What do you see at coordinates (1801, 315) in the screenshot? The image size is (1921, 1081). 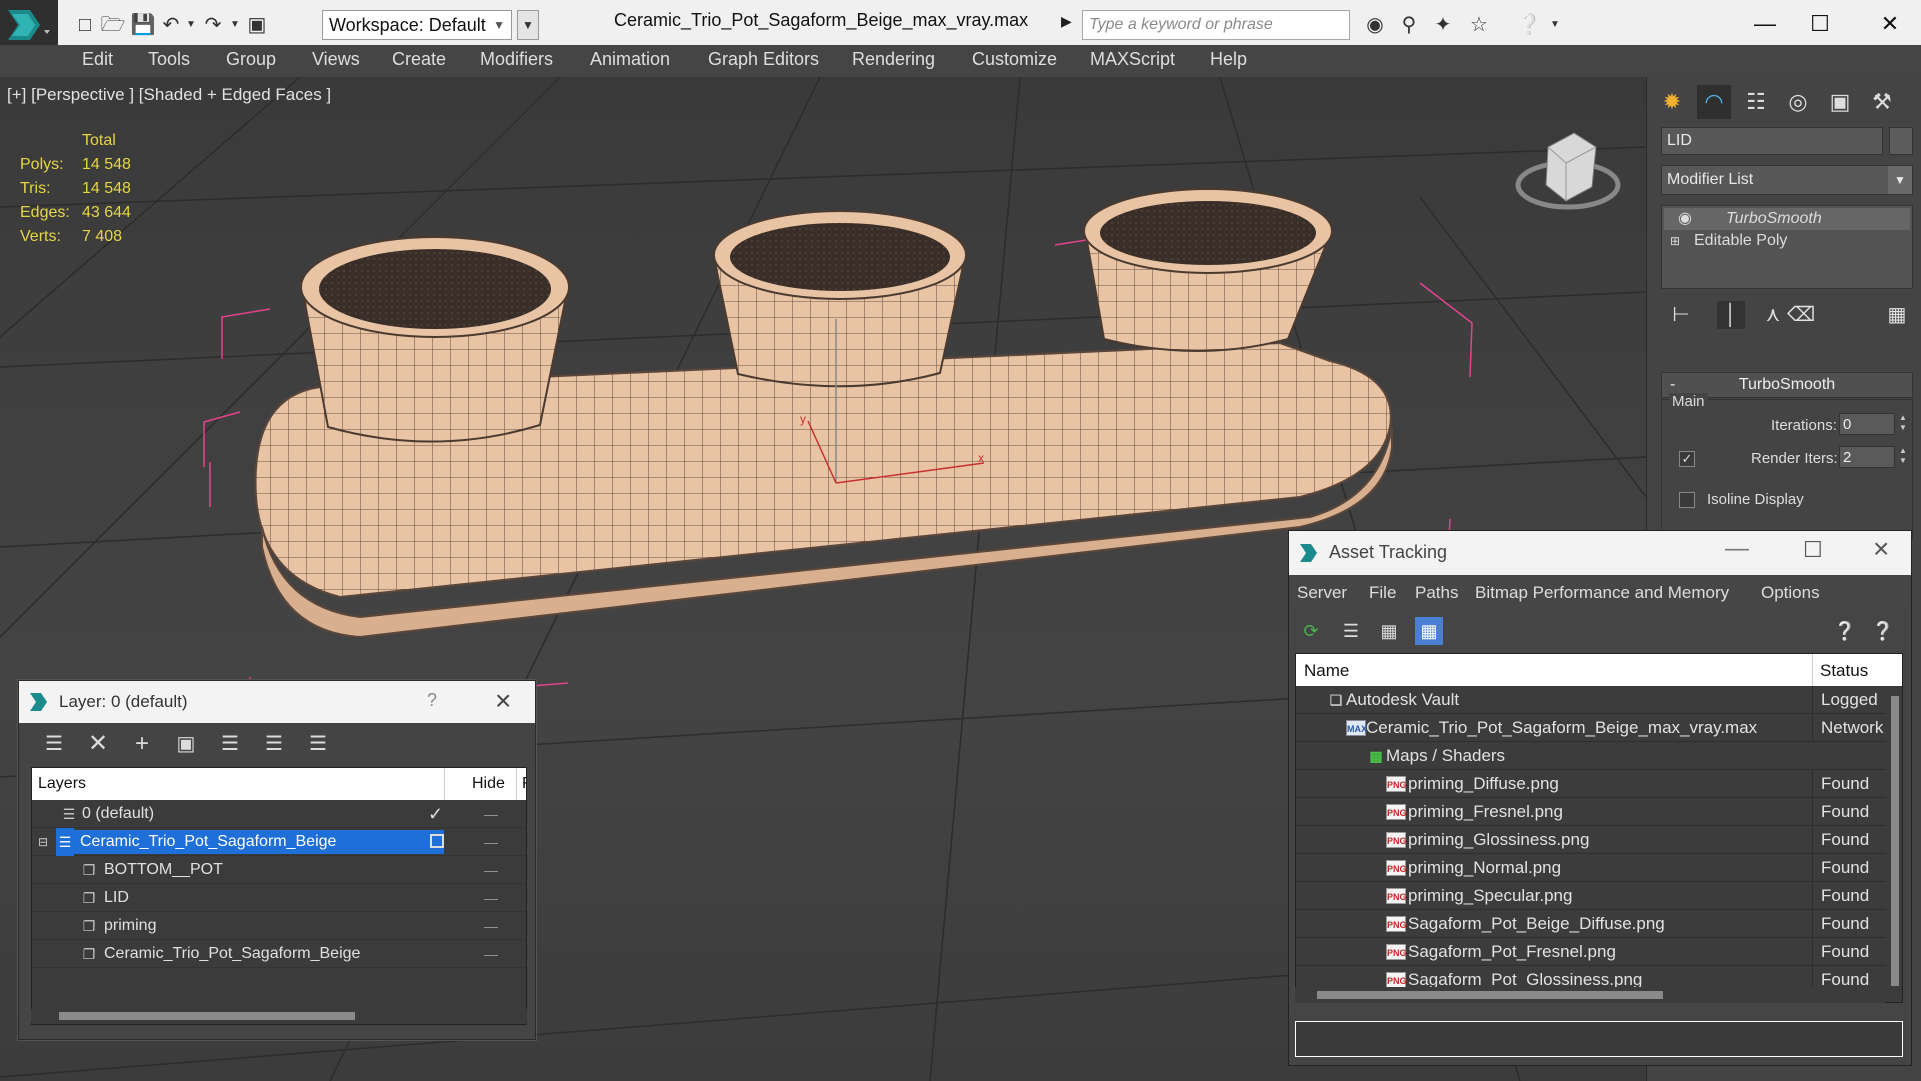 I see `remove-modifier-icon: ⌫` at bounding box center [1801, 315].